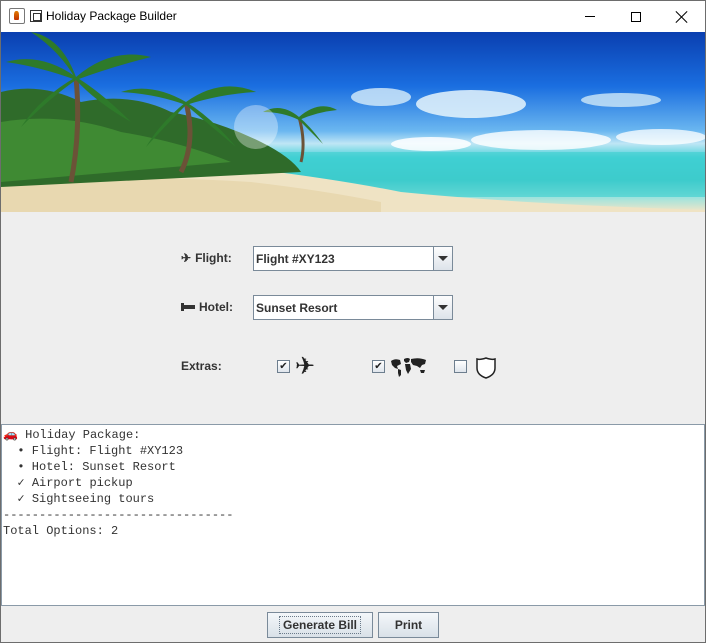 The height and width of the screenshot is (643, 706). What do you see at coordinates (486, 368) in the screenshot?
I see `shield-icon` at bounding box center [486, 368].